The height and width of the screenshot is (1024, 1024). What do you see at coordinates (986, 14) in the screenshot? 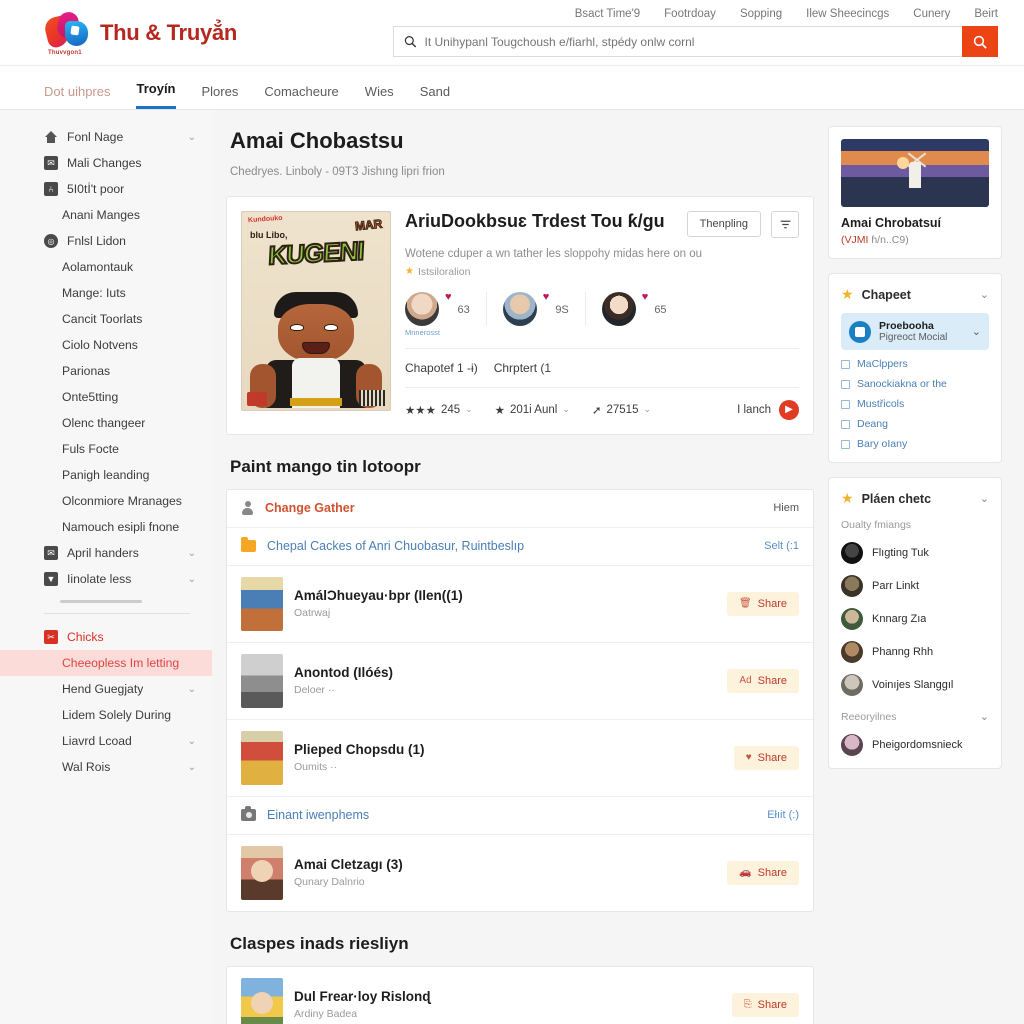
I see `top-link: Beirt` at bounding box center [986, 14].